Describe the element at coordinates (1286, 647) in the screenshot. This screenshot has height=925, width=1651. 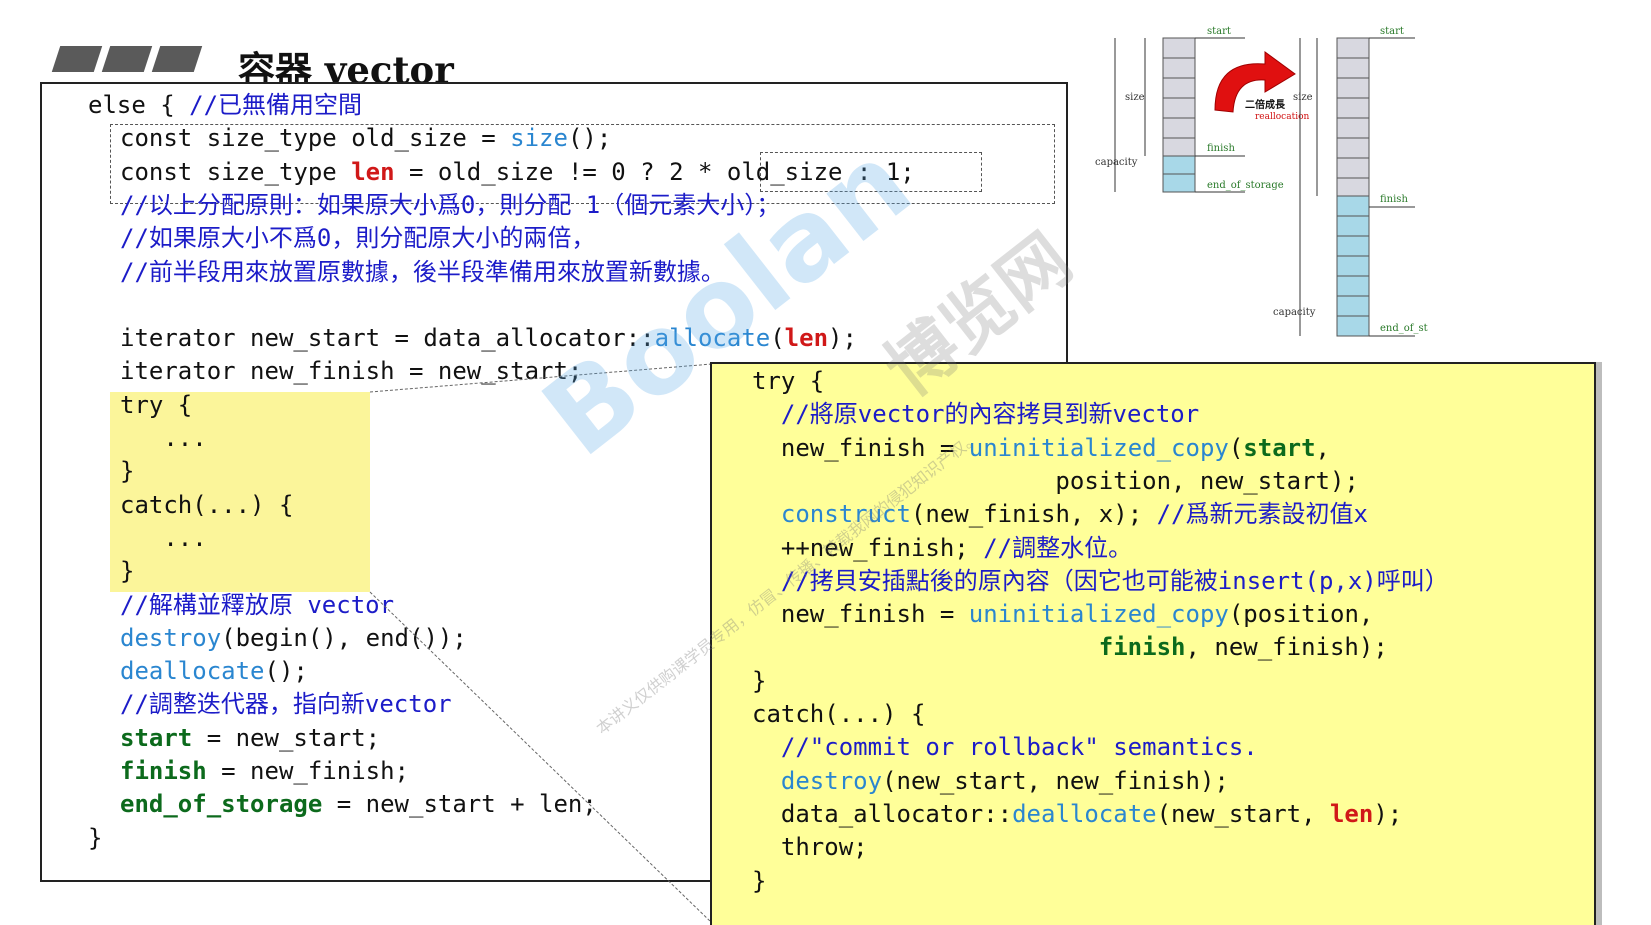
I see `code-token: , new_finish);` at that location.